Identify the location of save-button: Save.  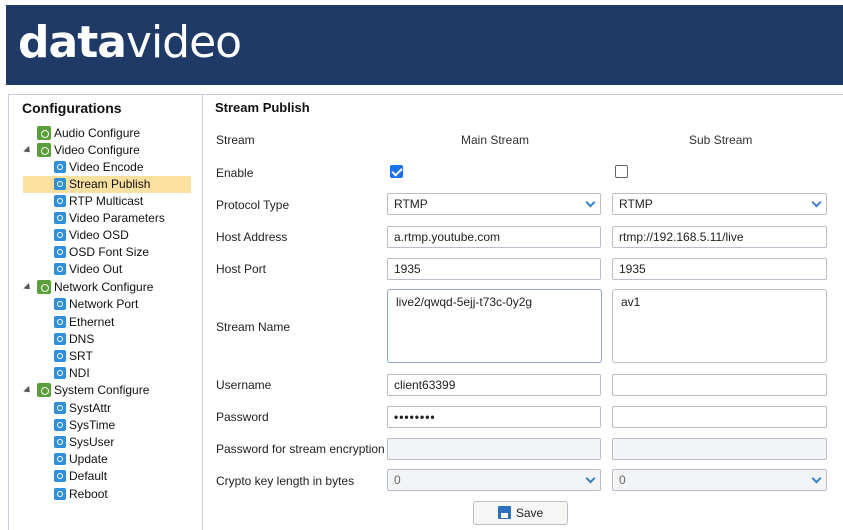
(520, 513).